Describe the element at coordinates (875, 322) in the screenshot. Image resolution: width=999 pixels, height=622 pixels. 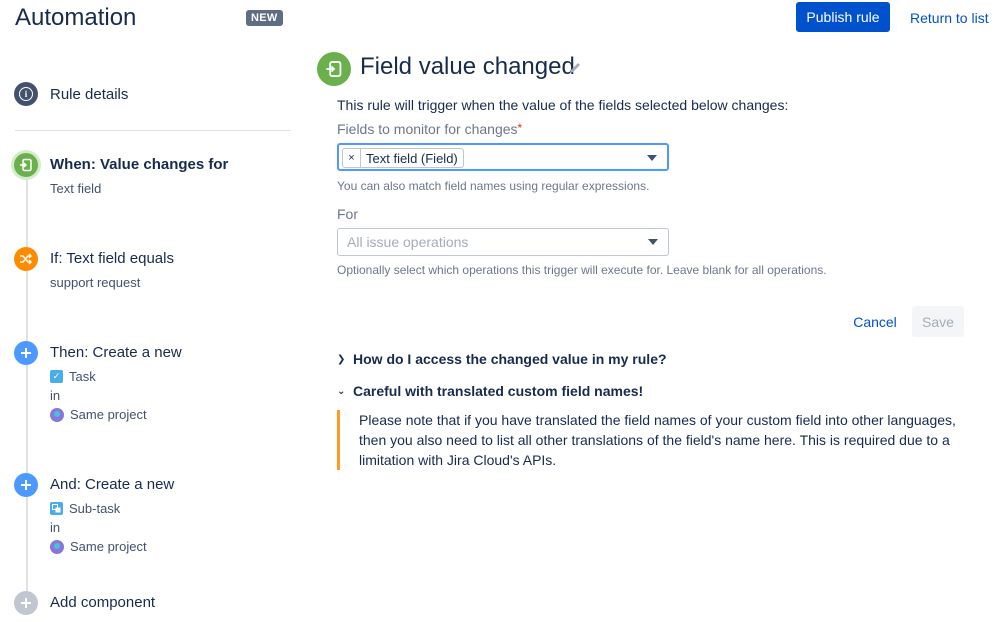
I see `cancel-button: Cancel` at that location.